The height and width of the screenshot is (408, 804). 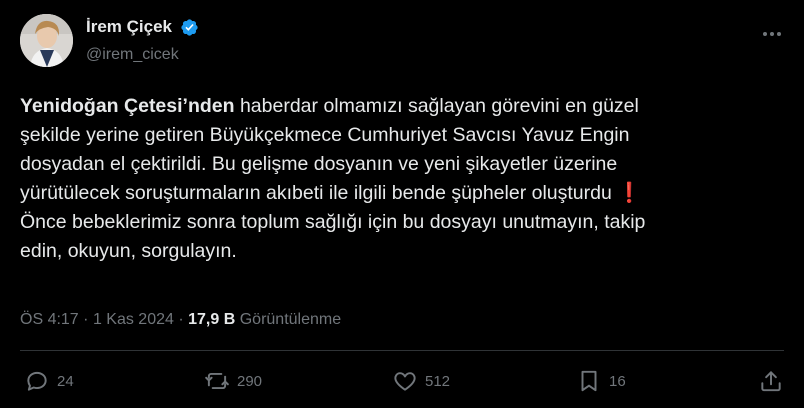 What do you see at coordinates (128, 251) in the screenshot?
I see `tweet-line: edin, okuyun, sorgulayın.` at bounding box center [128, 251].